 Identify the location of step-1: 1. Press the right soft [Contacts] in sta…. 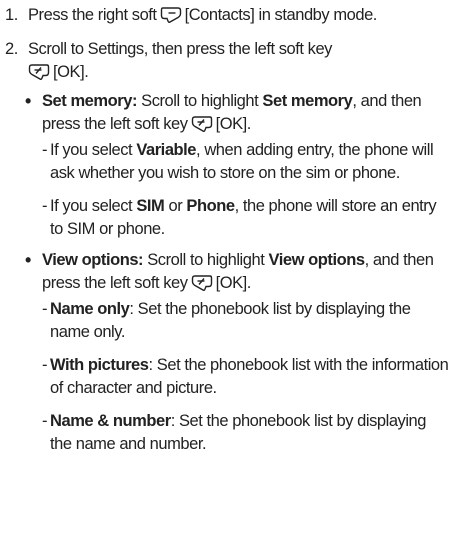
(227, 15).